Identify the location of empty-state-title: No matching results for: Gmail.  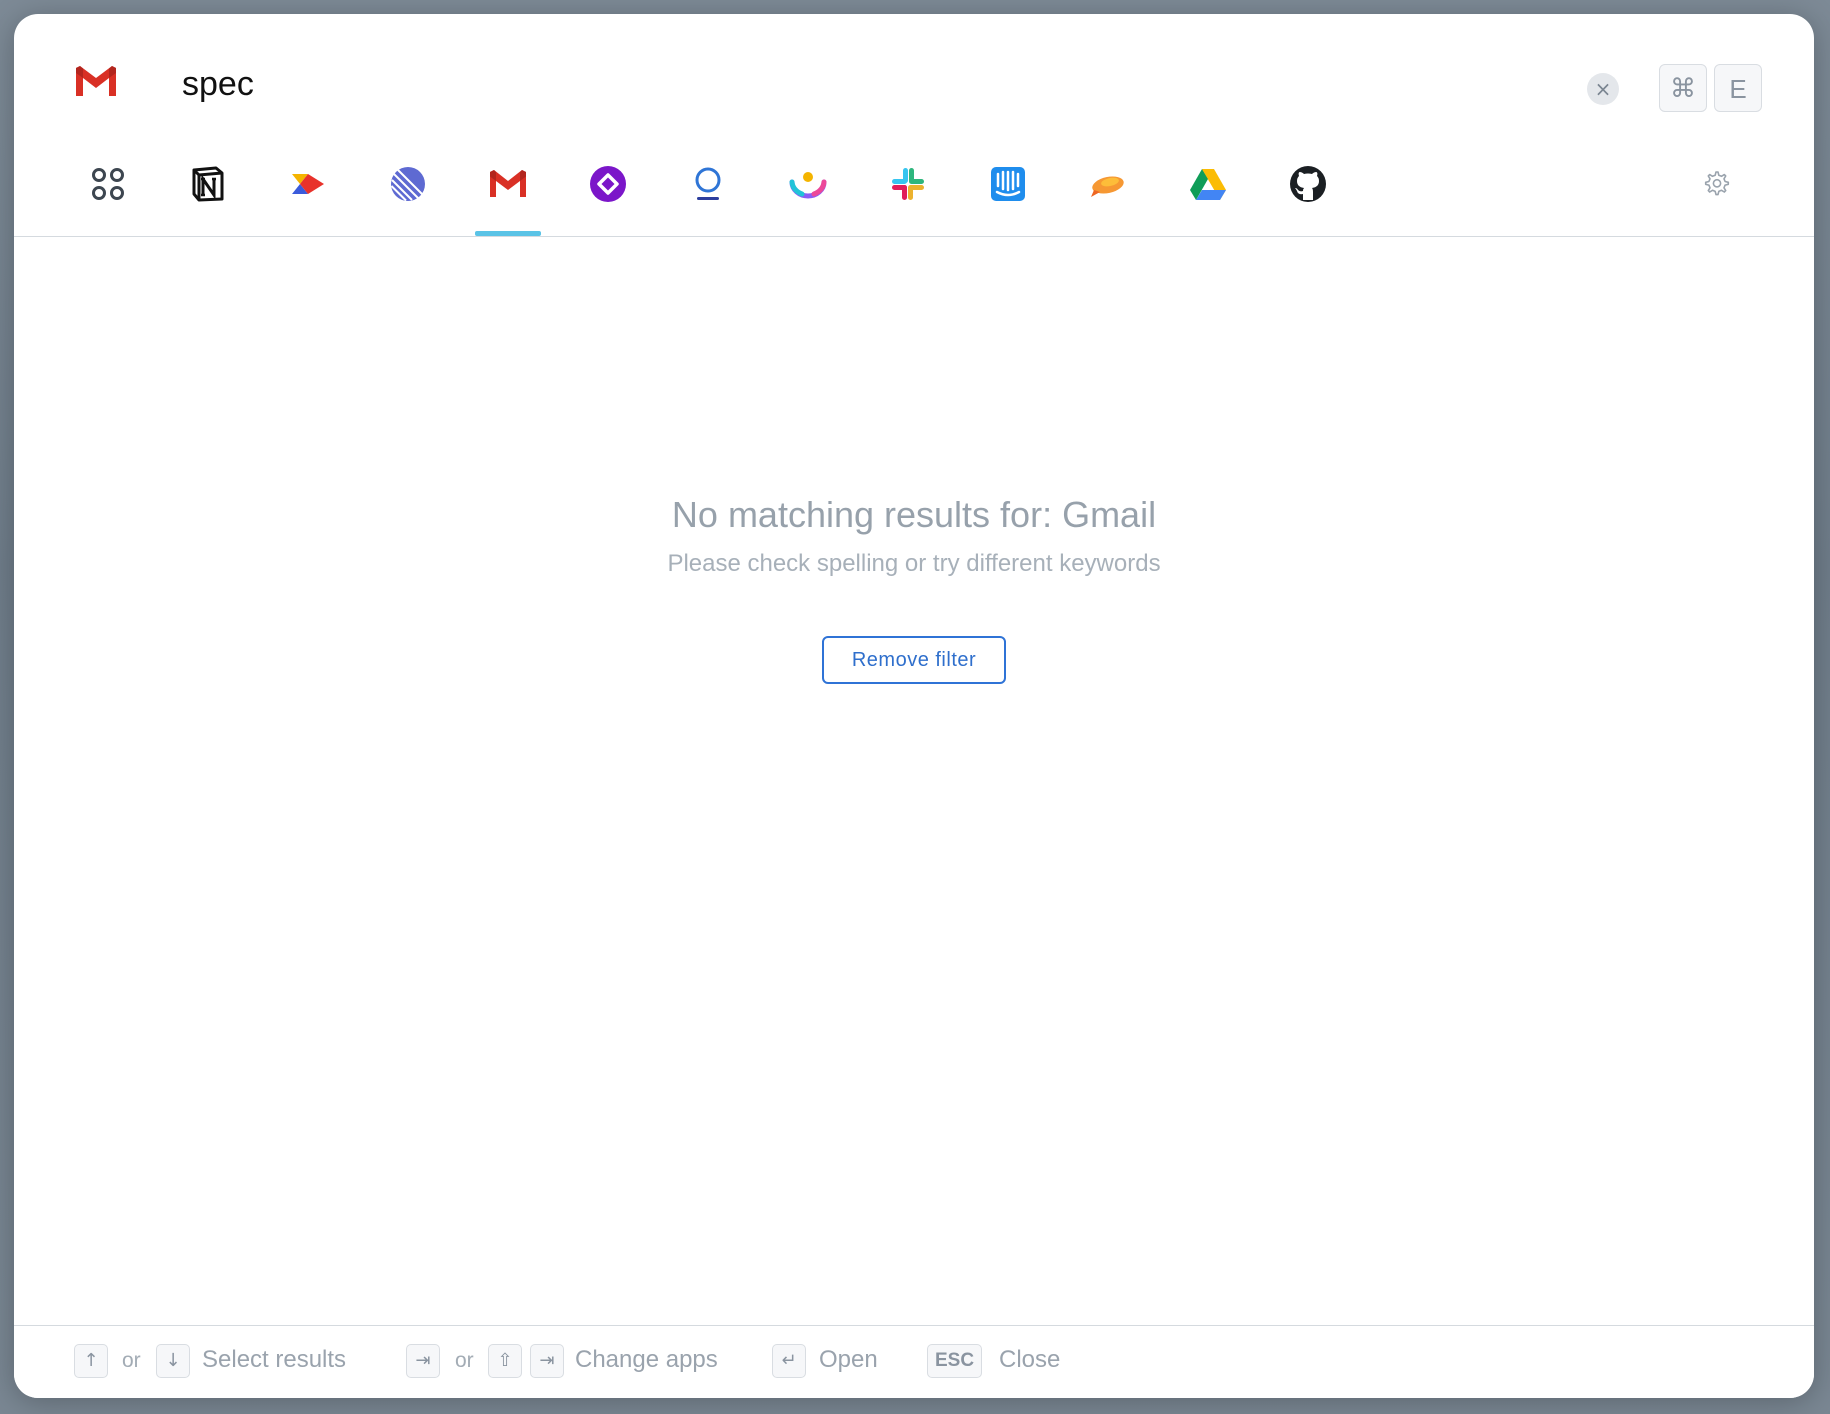
(914, 514).